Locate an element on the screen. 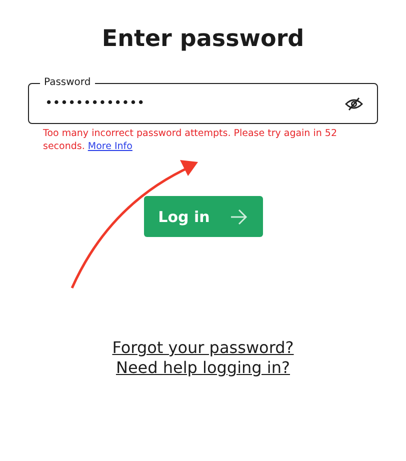 The width and height of the screenshot is (406, 461). hide-password-icon is located at coordinates (354, 103).